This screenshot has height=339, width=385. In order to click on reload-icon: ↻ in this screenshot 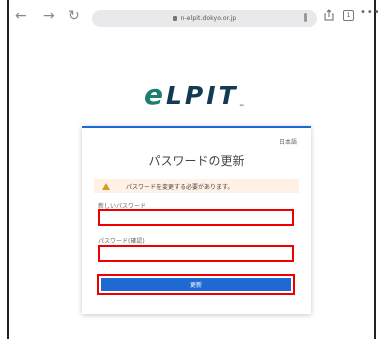, I will do `click(74, 16)`.